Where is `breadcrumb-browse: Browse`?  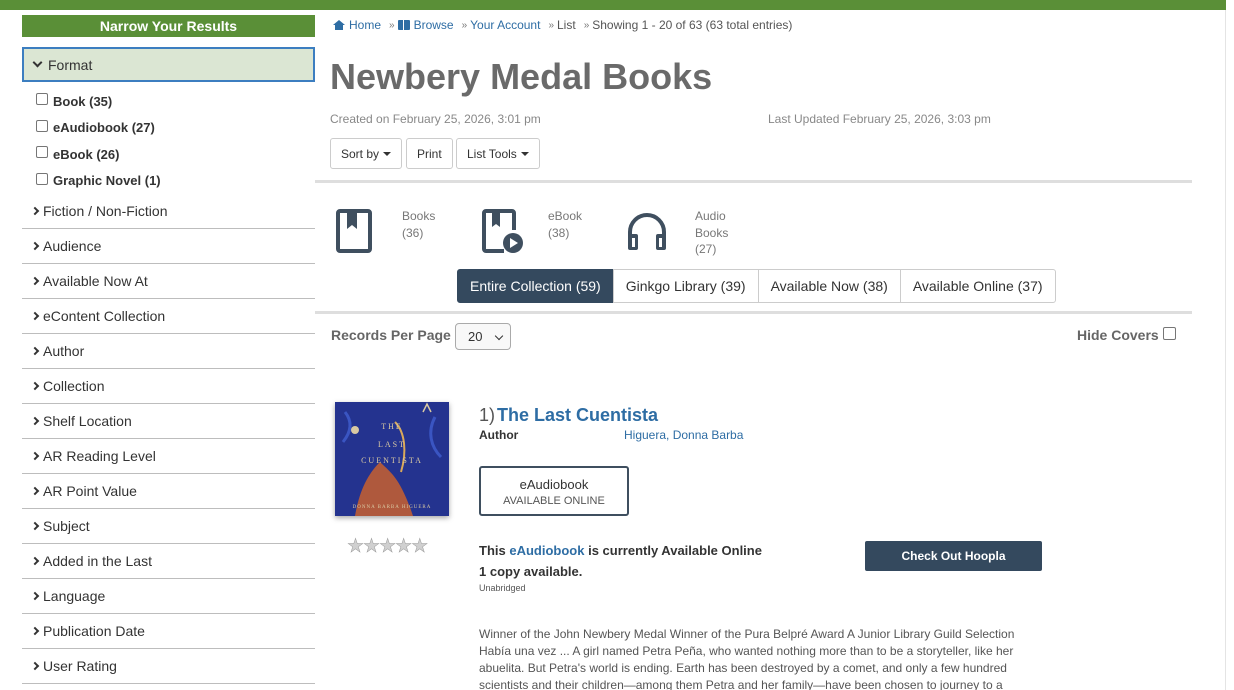
breadcrumb-browse: Browse is located at coordinates (434, 25).